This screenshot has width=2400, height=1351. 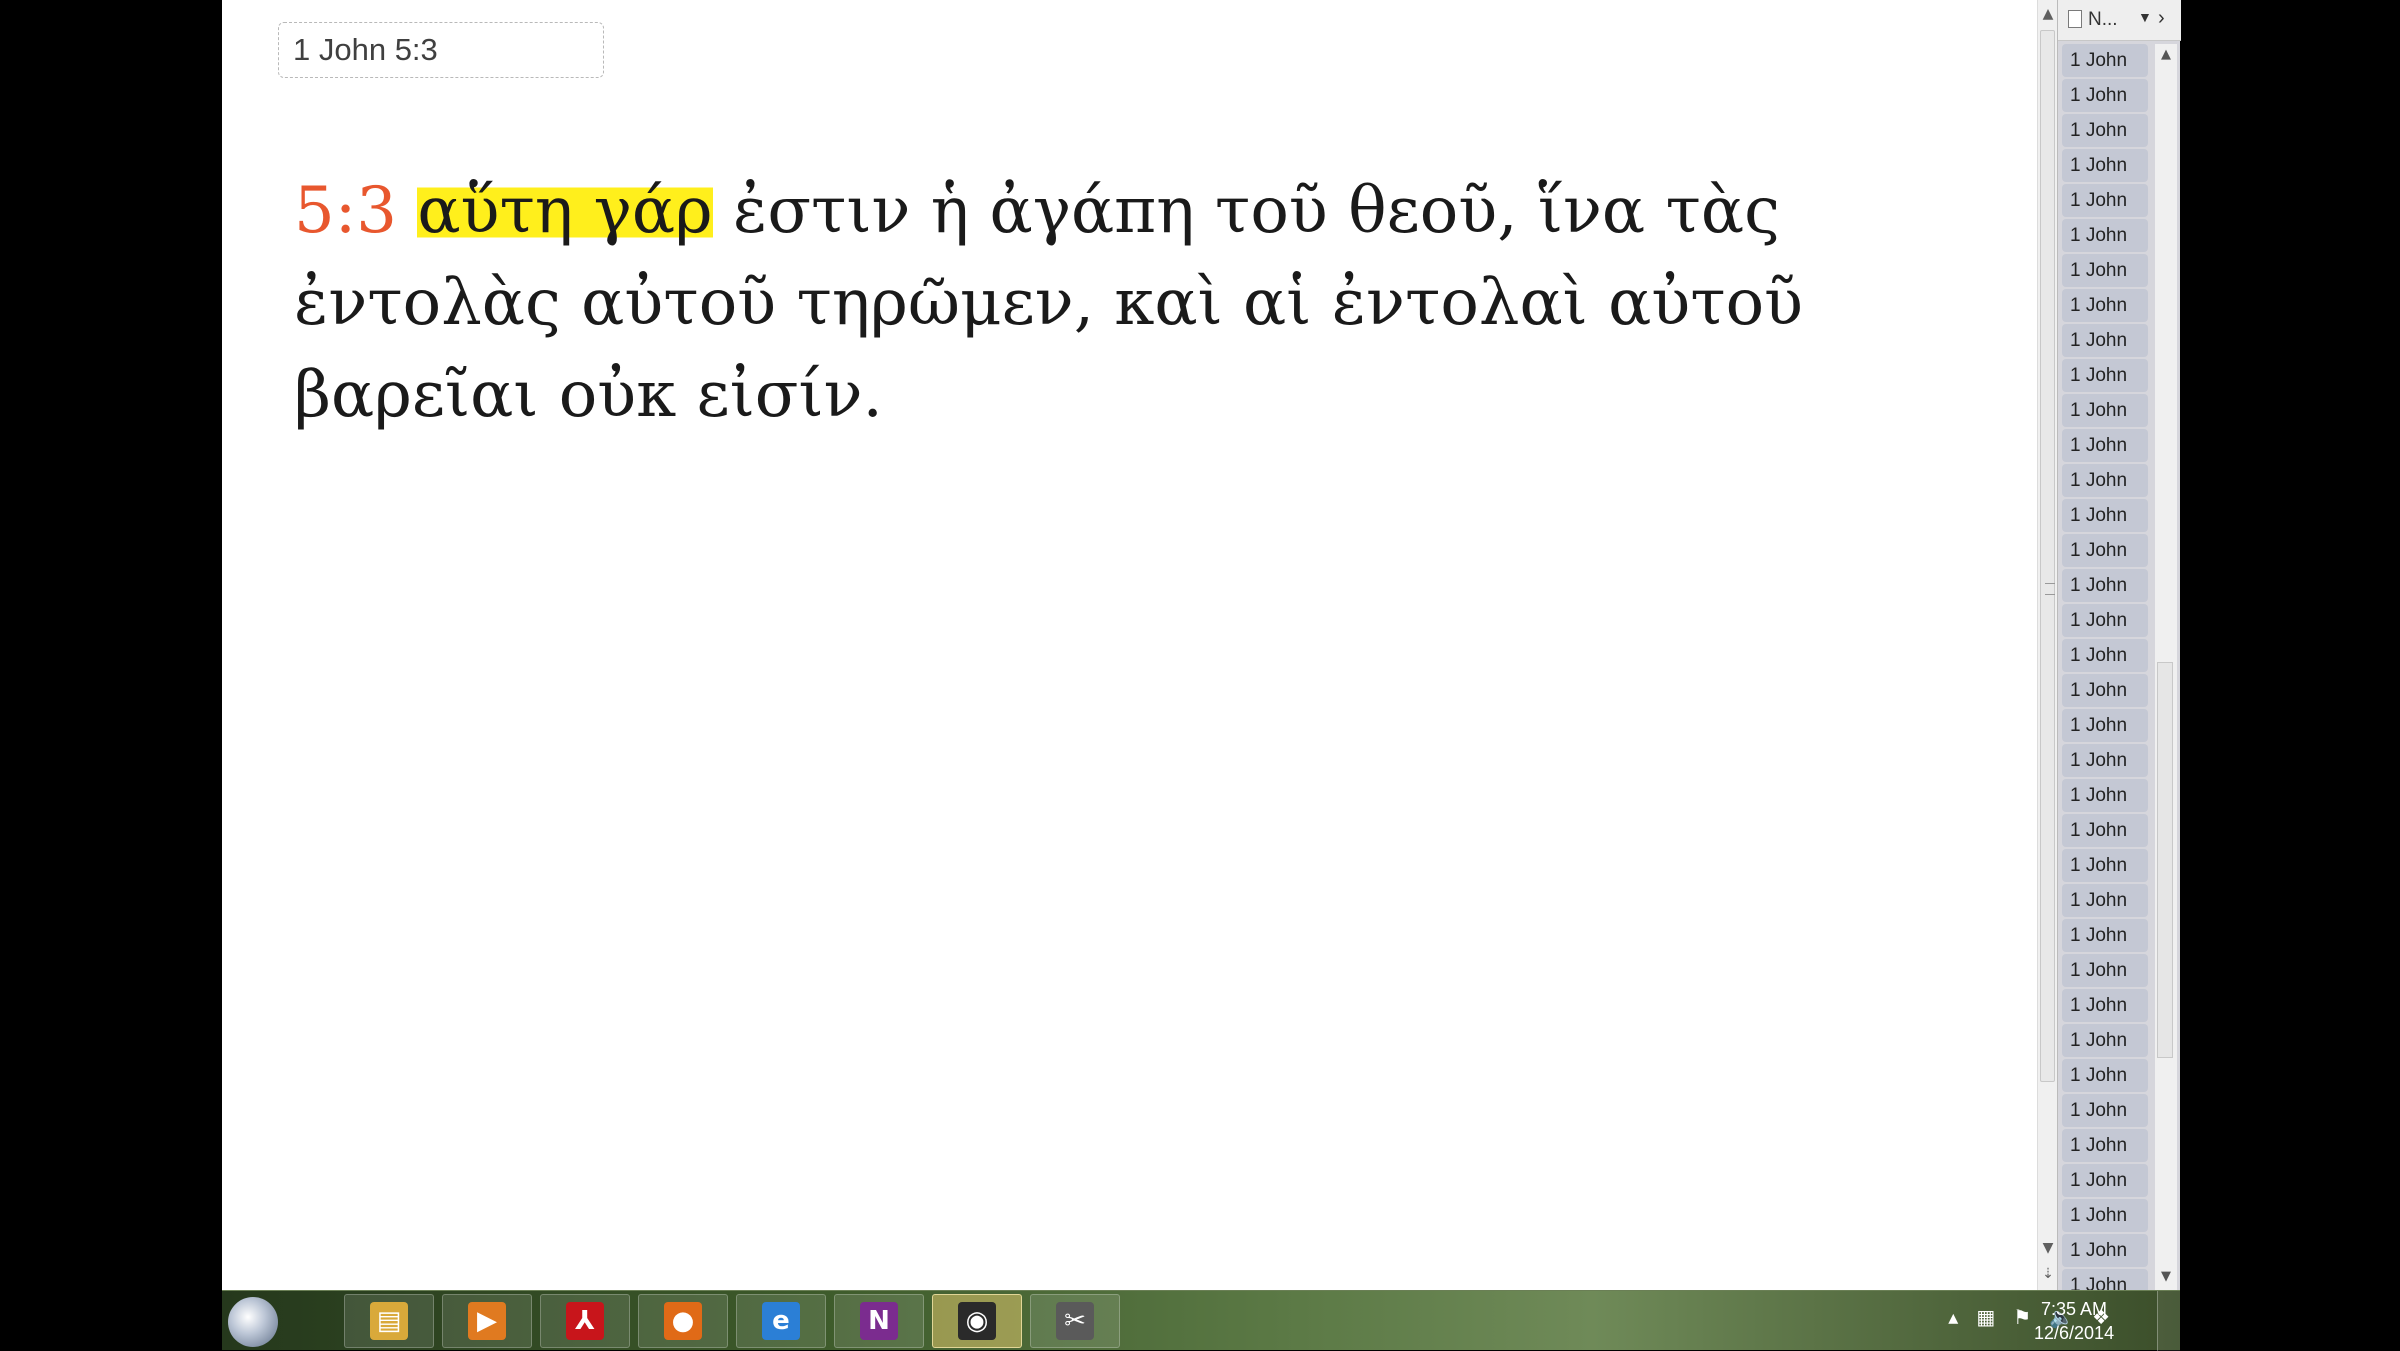 What do you see at coordinates (1985, 1317) in the screenshot?
I see `network-icon: ▦` at bounding box center [1985, 1317].